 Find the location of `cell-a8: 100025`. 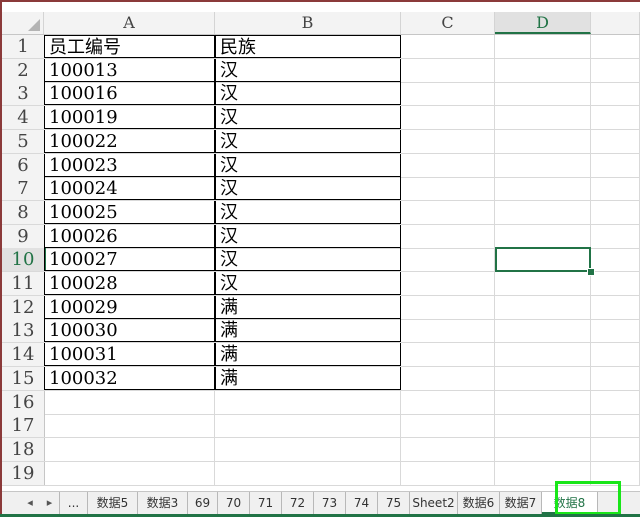

cell-a8: 100025 is located at coordinates (129, 212).